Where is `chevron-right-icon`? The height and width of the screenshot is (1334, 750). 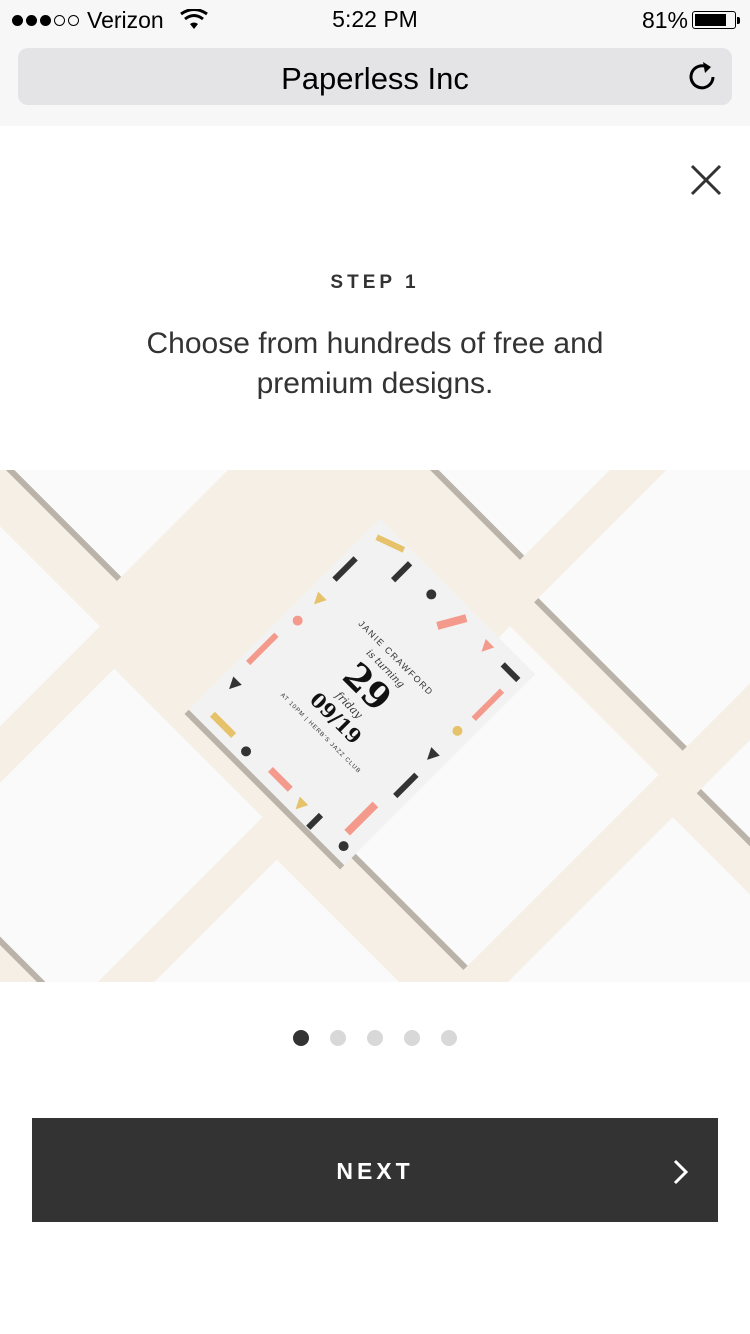
chevron-right-icon is located at coordinates (681, 1172).